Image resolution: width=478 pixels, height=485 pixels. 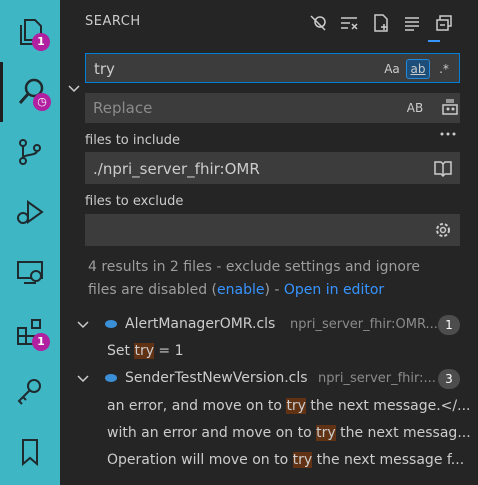 I want to click on explorer-badge: 1, so click(x=41, y=42).